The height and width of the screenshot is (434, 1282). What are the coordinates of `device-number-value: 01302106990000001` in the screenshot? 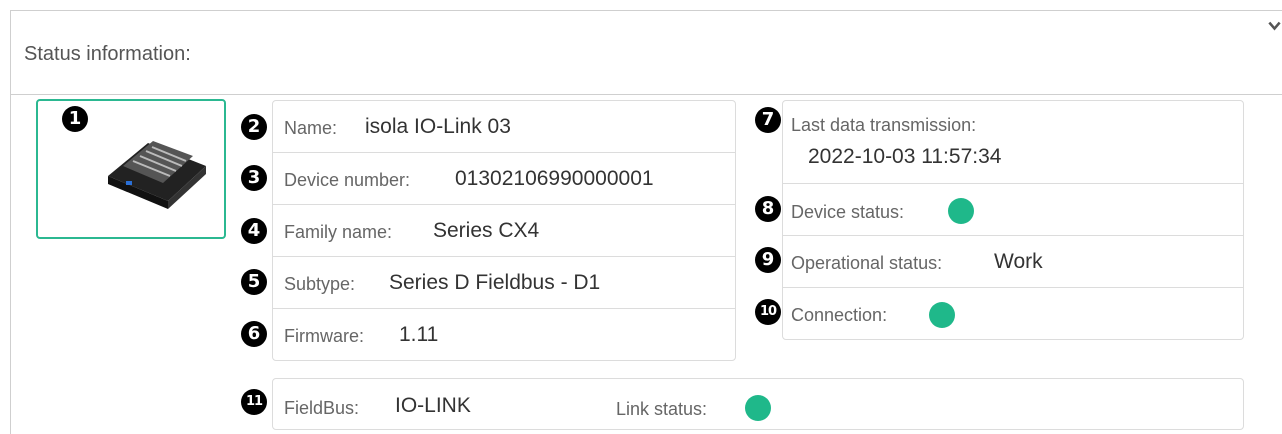 It's located at (554, 178).